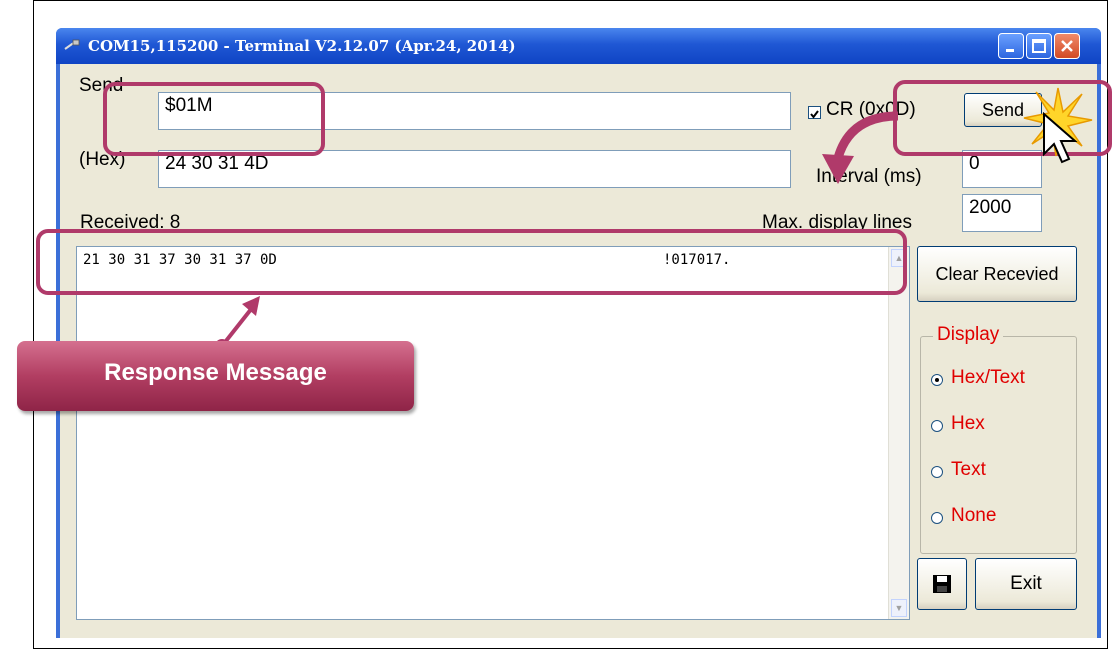 Image resolution: width=1112 pixels, height=653 pixels. What do you see at coordinates (214, 119) in the screenshot?
I see `send-highlight-box` at bounding box center [214, 119].